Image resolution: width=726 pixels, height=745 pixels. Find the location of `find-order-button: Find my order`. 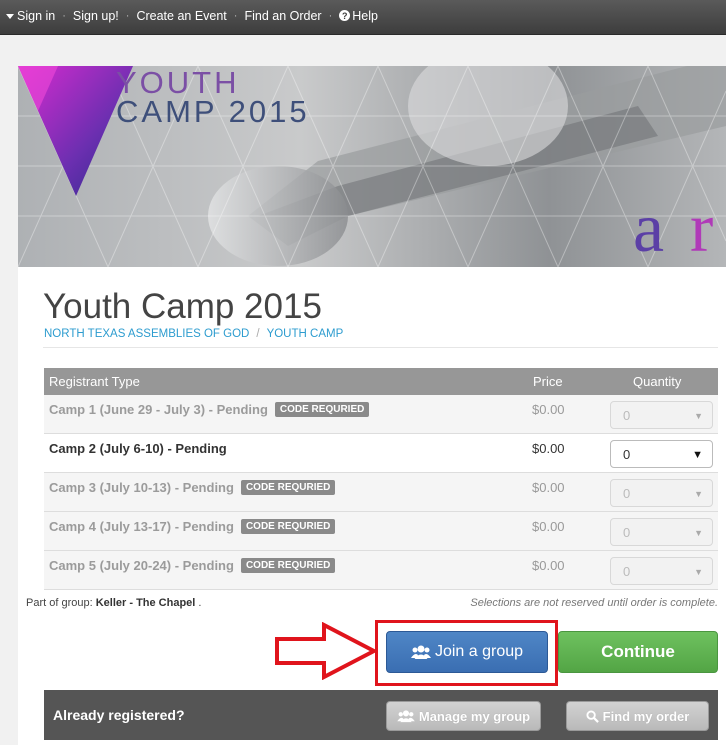

find-order-button: Find my order is located at coordinates (637, 716).